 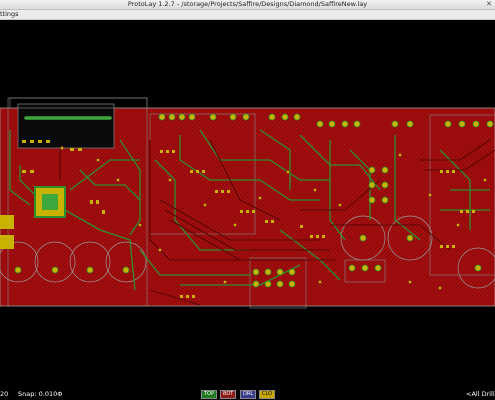 I want to click on layer-clo-button: CLO, so click(x=267, y=394).